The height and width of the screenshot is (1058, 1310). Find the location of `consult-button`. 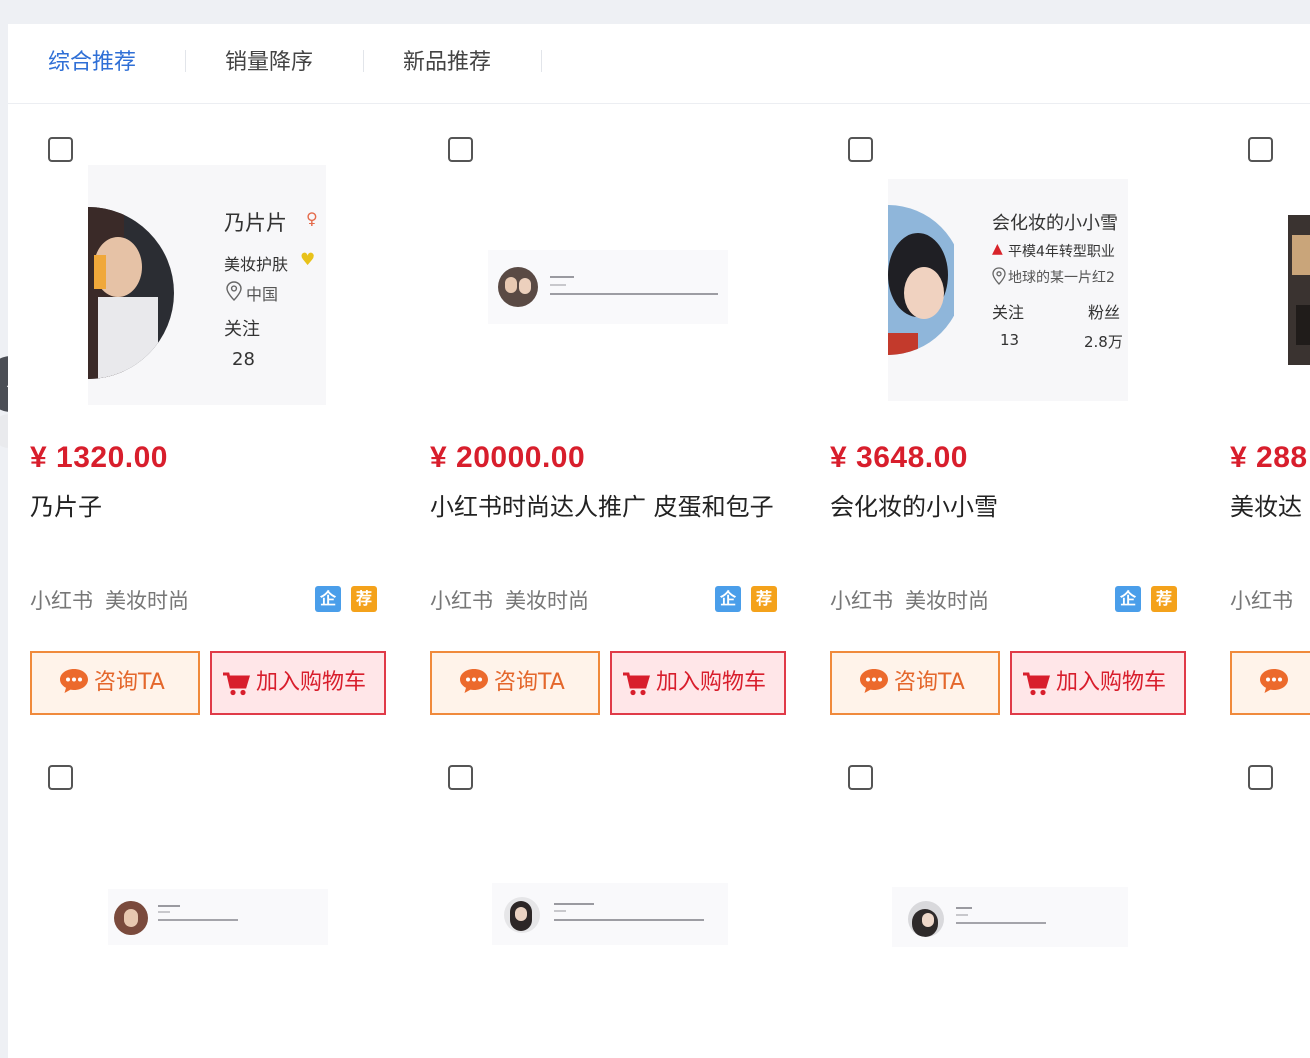

consult-button is located at coordinates (1270, 683).